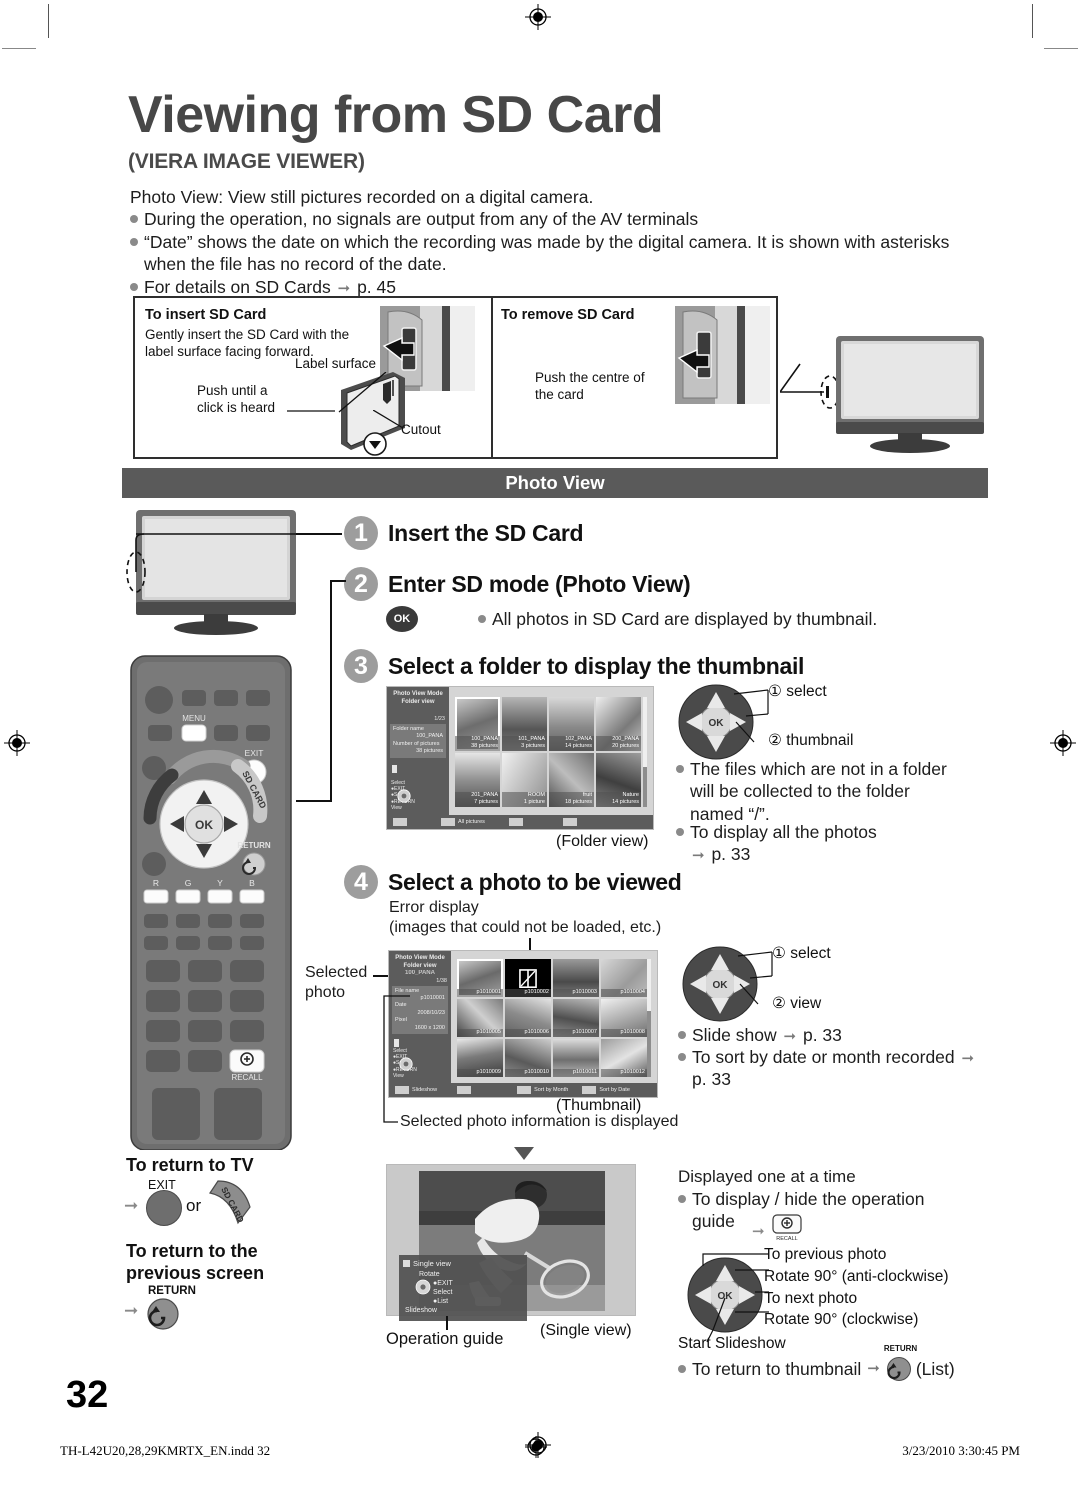 This screenshot has width=1080, height=1491. What do you see at coordinates (388, 419) in the screenshot?
I see `cutout-leader-line` at bounding box center [388, 419].